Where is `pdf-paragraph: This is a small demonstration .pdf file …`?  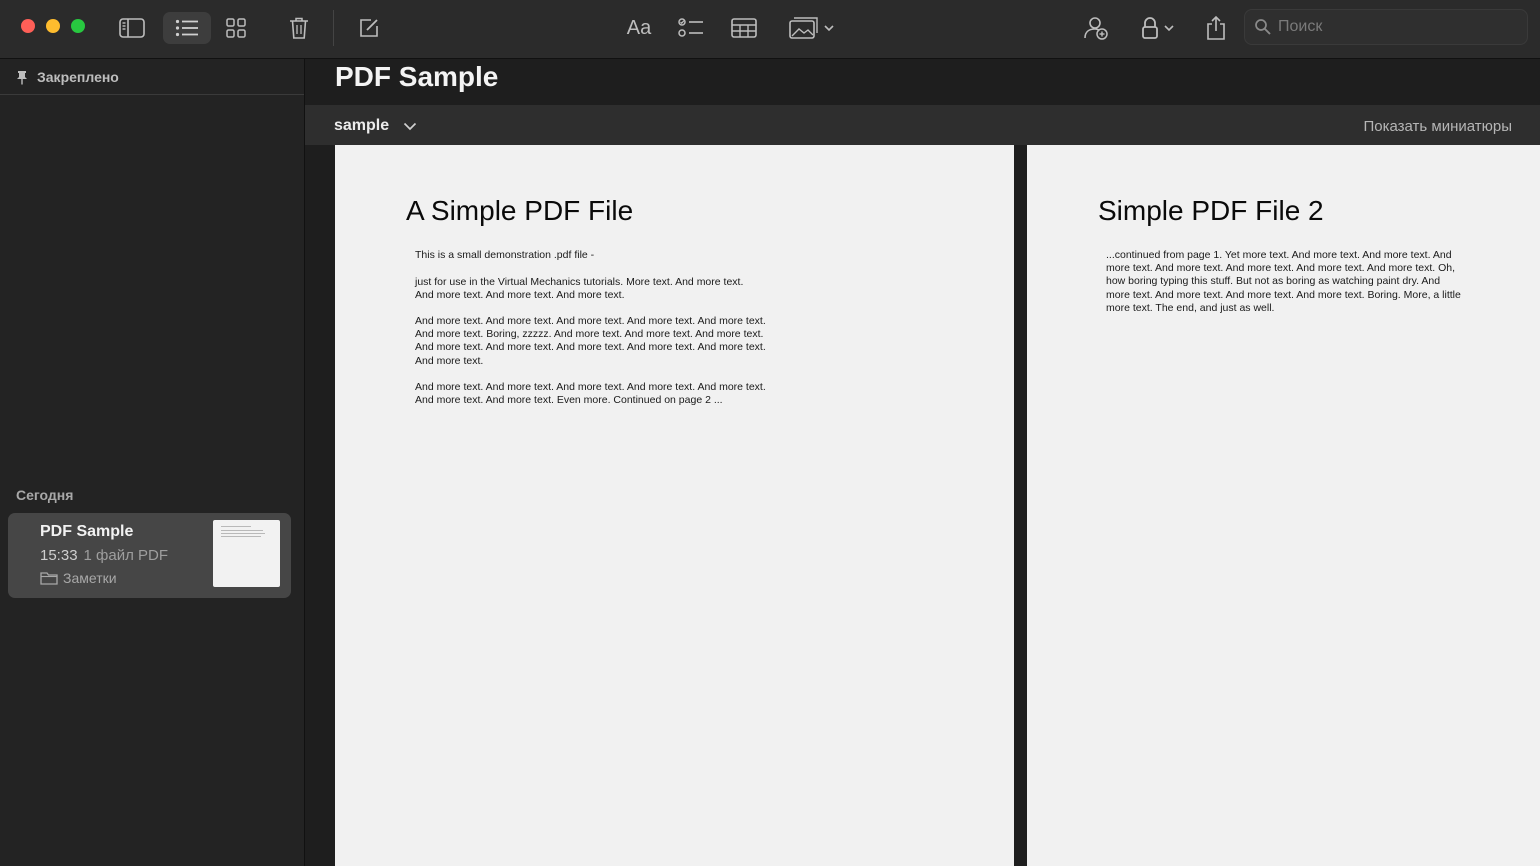 pdf-paragraph: This is a small demonstration .pdf file … is located at coordinates (505, 255).